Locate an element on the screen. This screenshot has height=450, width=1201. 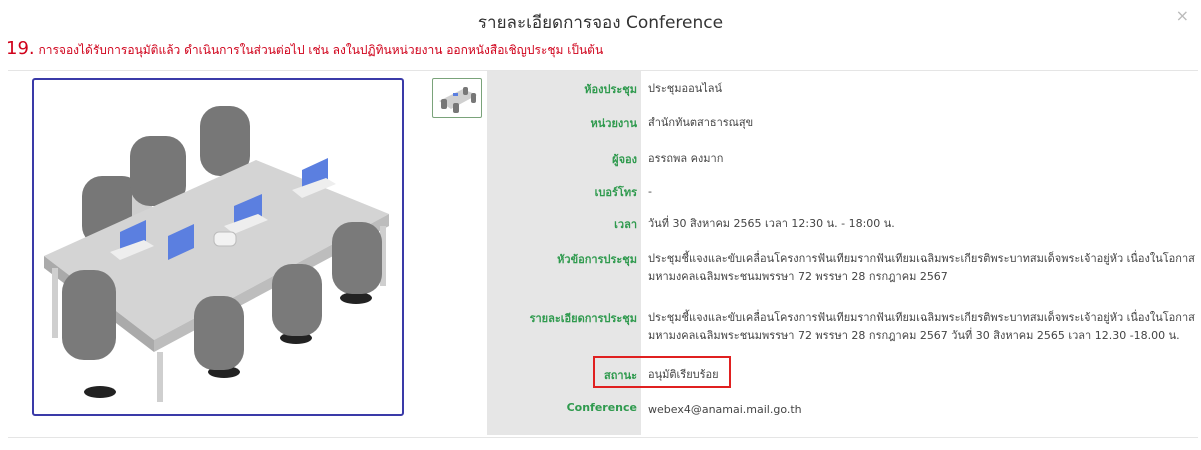
conference-value: webex4@anamai.mail.go.th is located at coordinates (725, 409).